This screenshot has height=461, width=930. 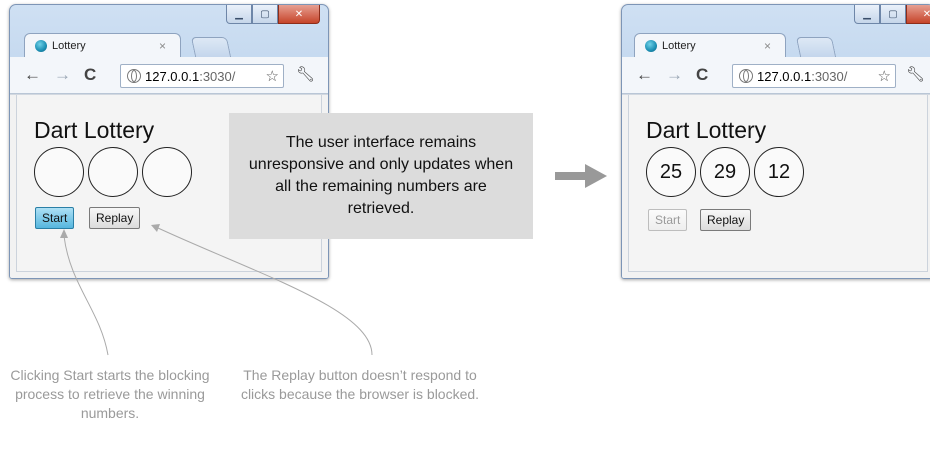 I want to click on page-content: Dart Lottery 25 29 12 Start Replay, so click(x=776, y=186).